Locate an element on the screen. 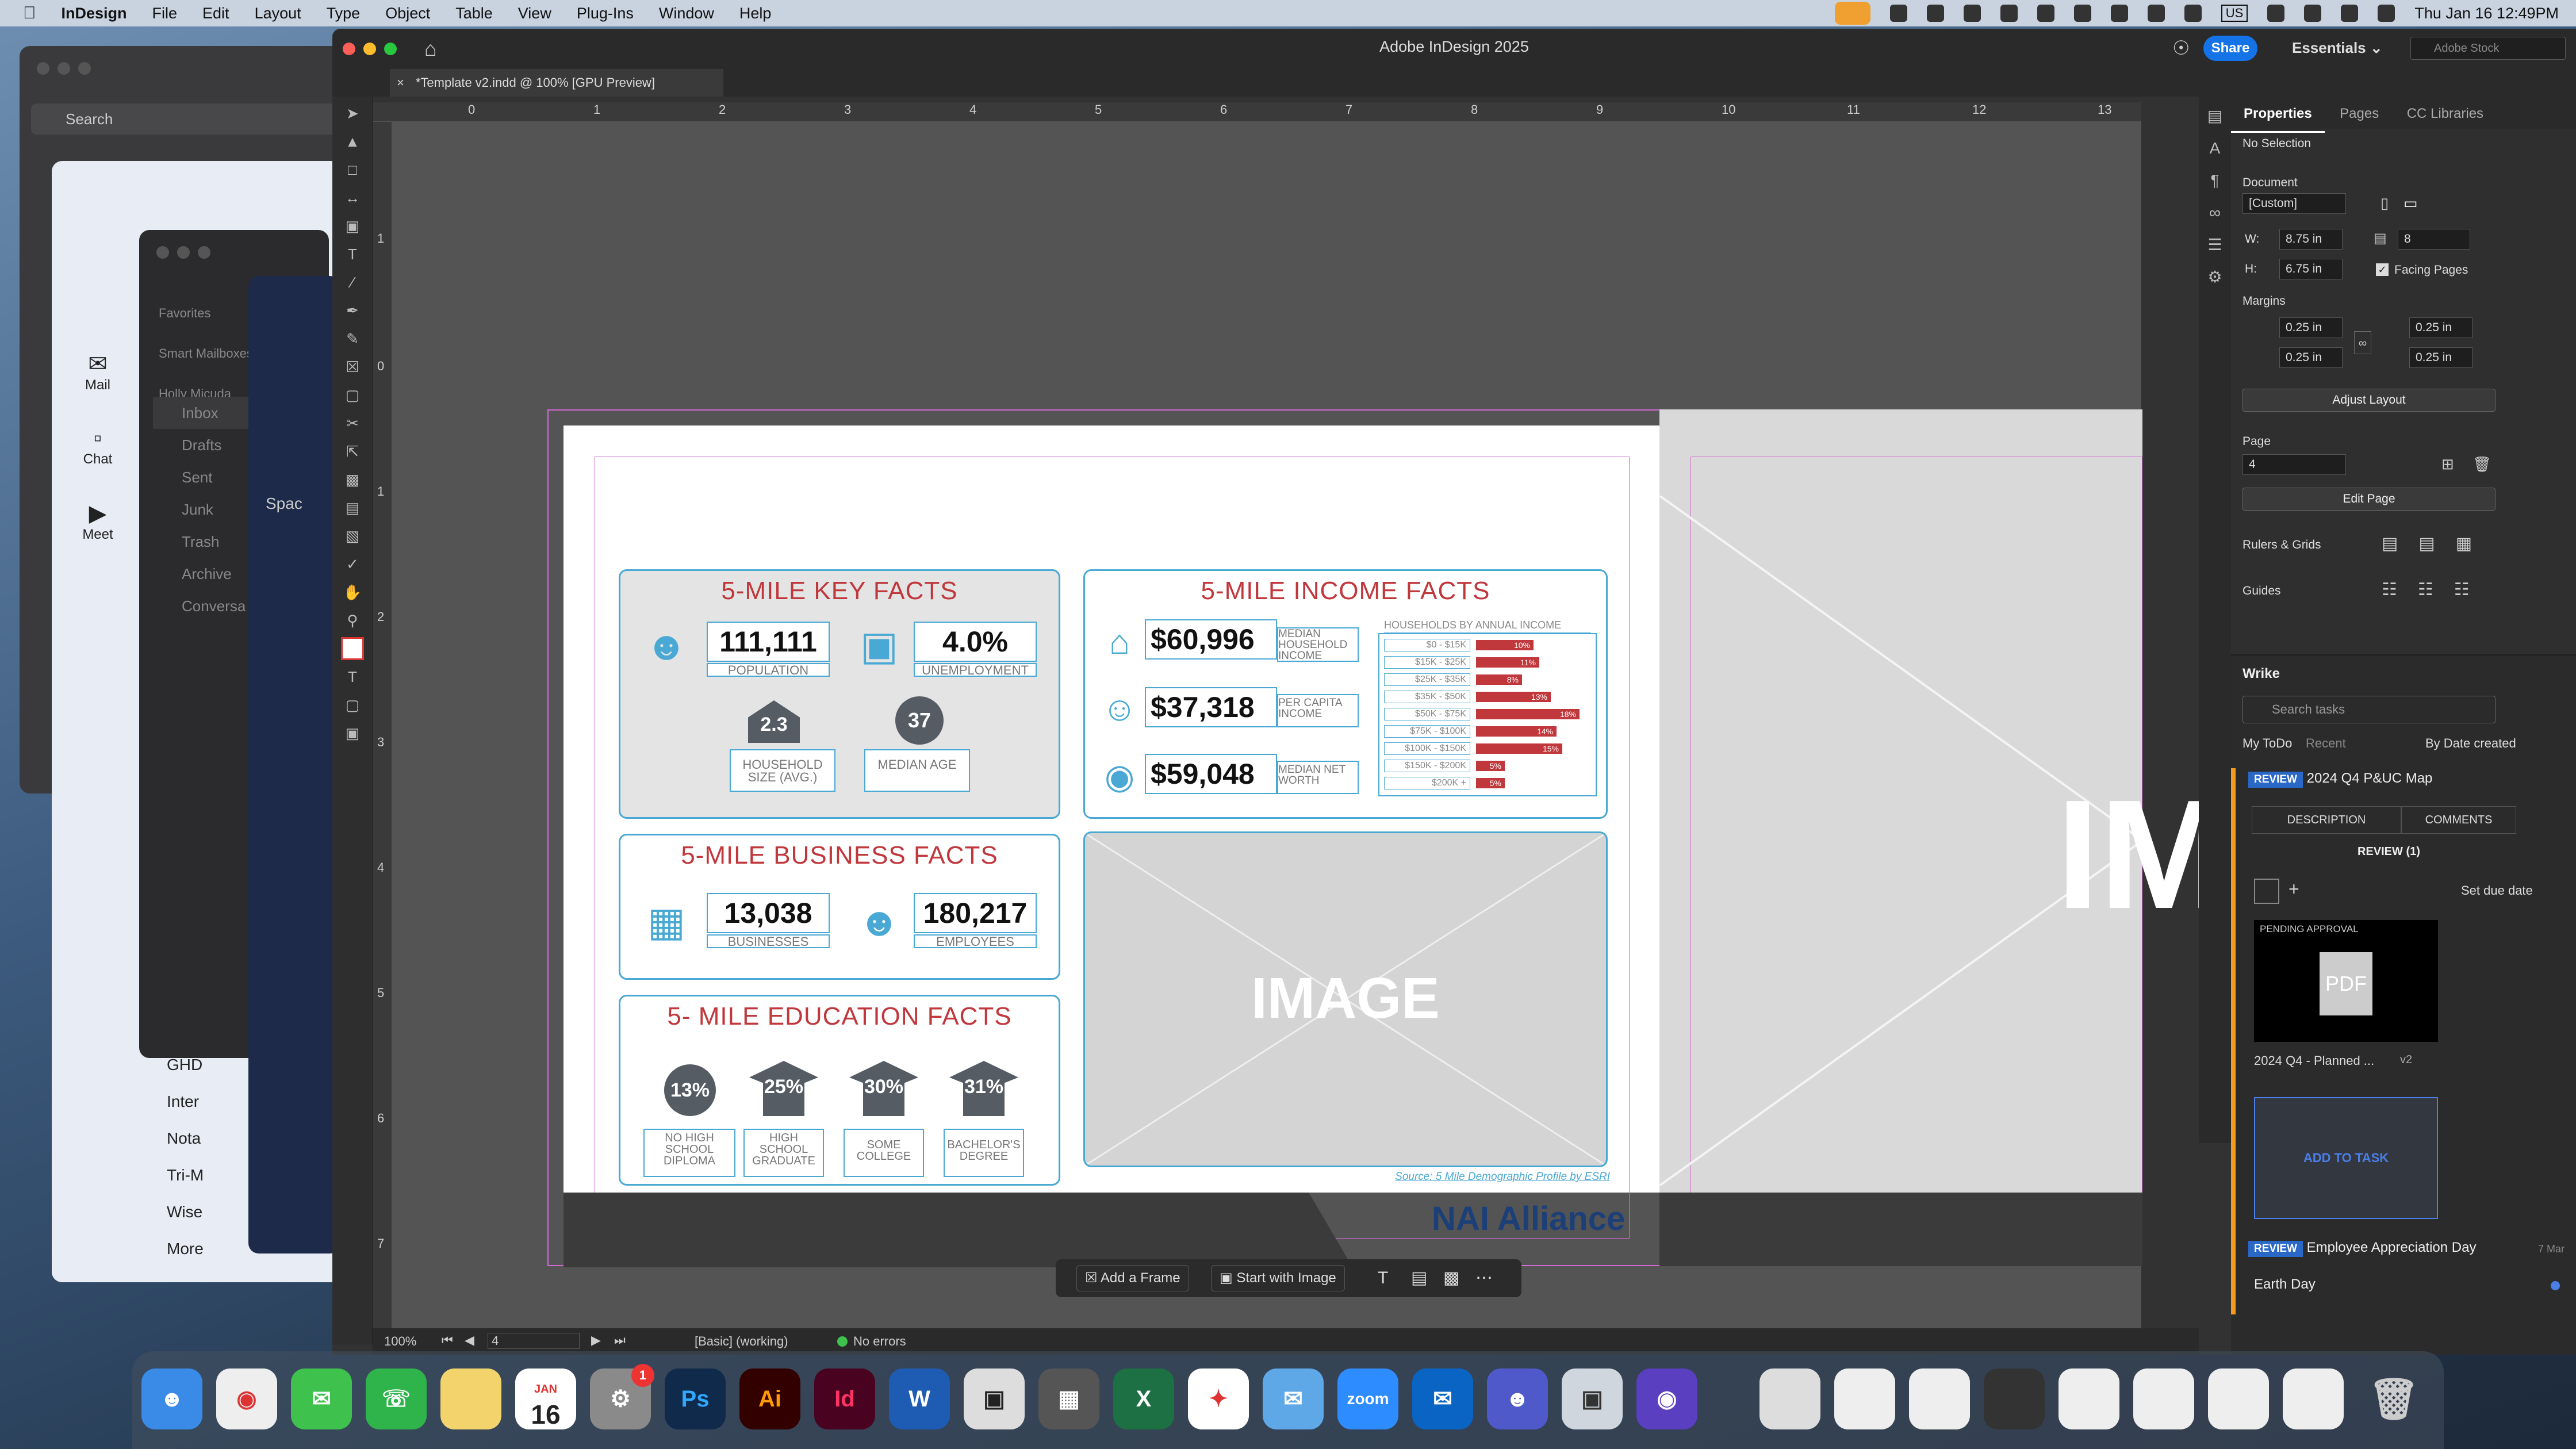 This screenshot has height=1449, width=2576. margin-bottom-field: 0.25 in is located at coordinates (2311, 357).